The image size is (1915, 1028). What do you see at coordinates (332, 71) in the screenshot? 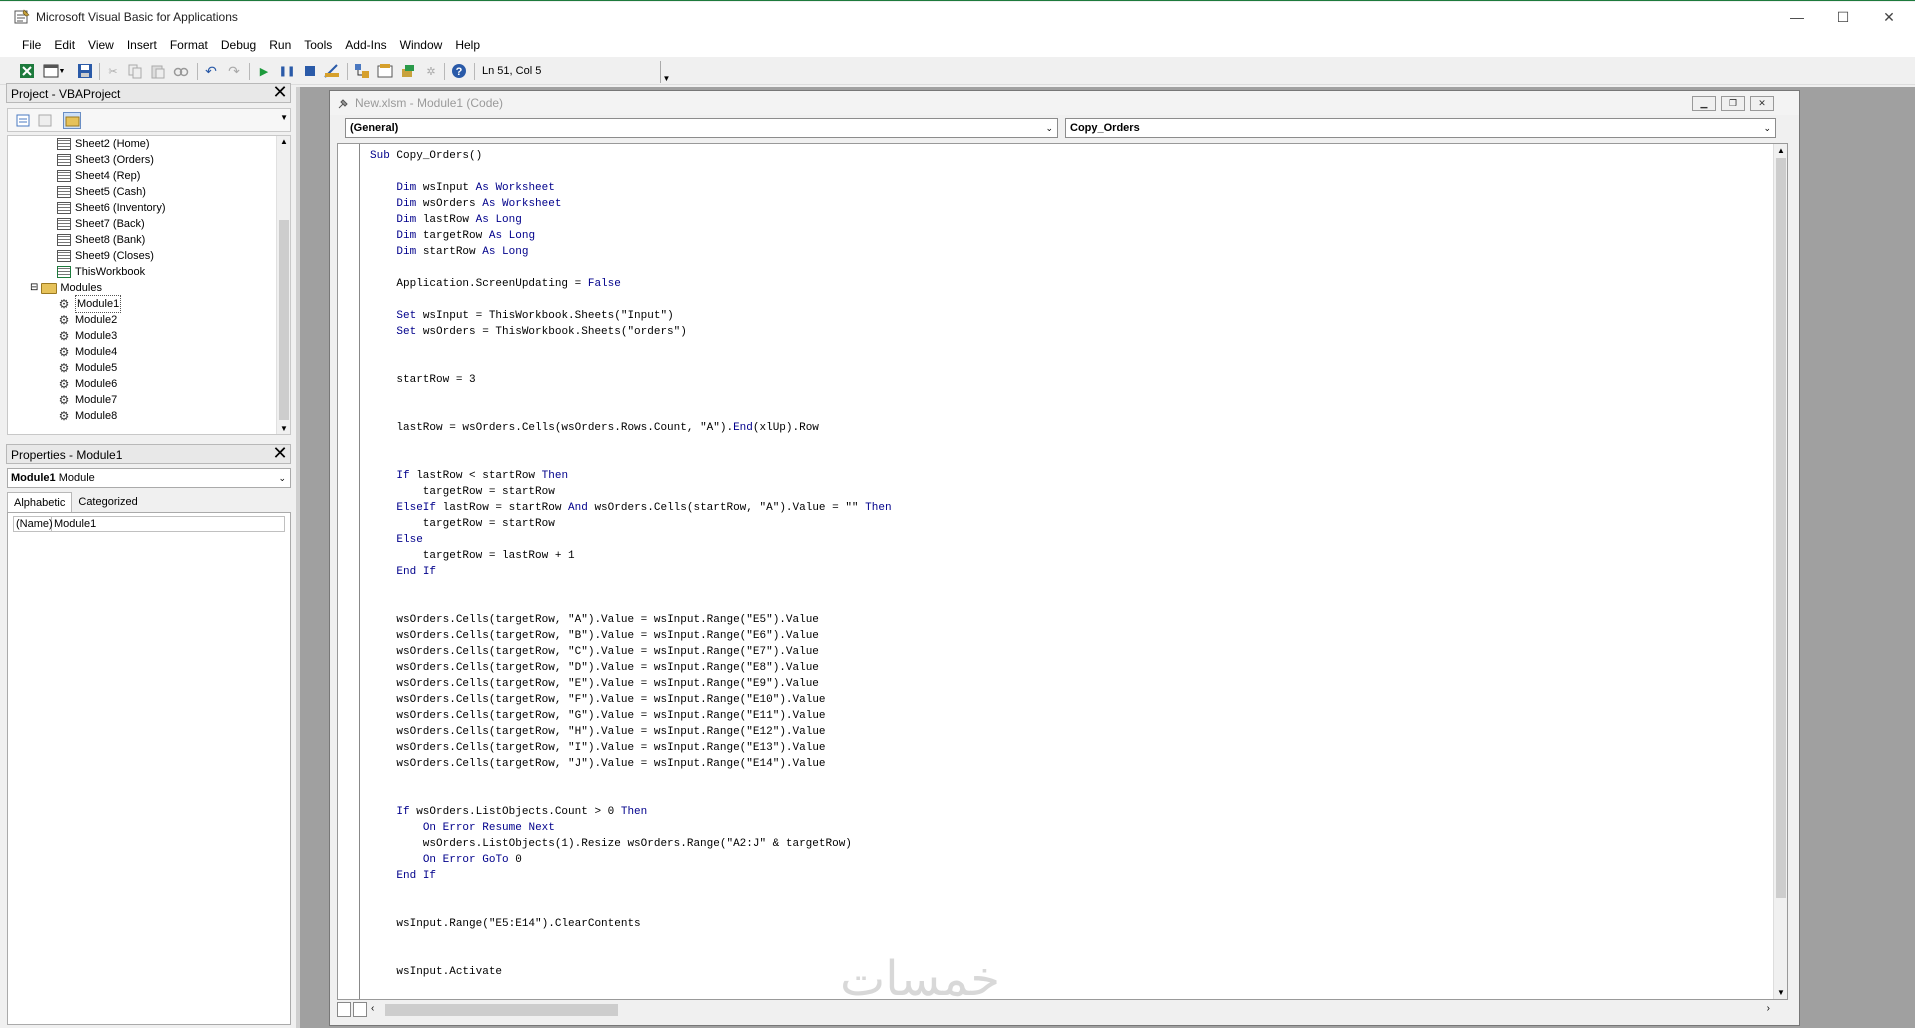
I see `design-mode-icon` at bounding box center [332, 71].